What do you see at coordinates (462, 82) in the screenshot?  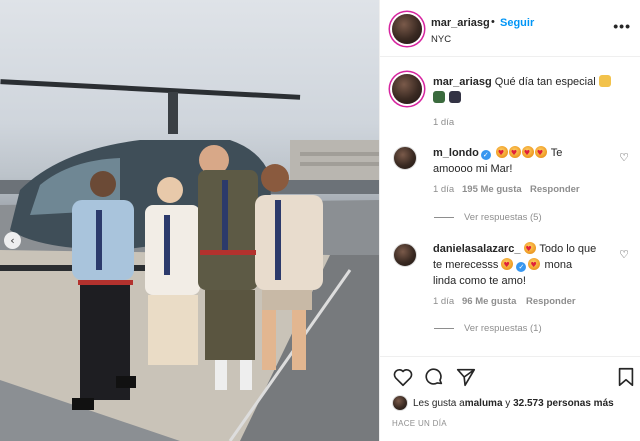 I see `caption-username: mar_ariasg` at bounding box center [462, 82].